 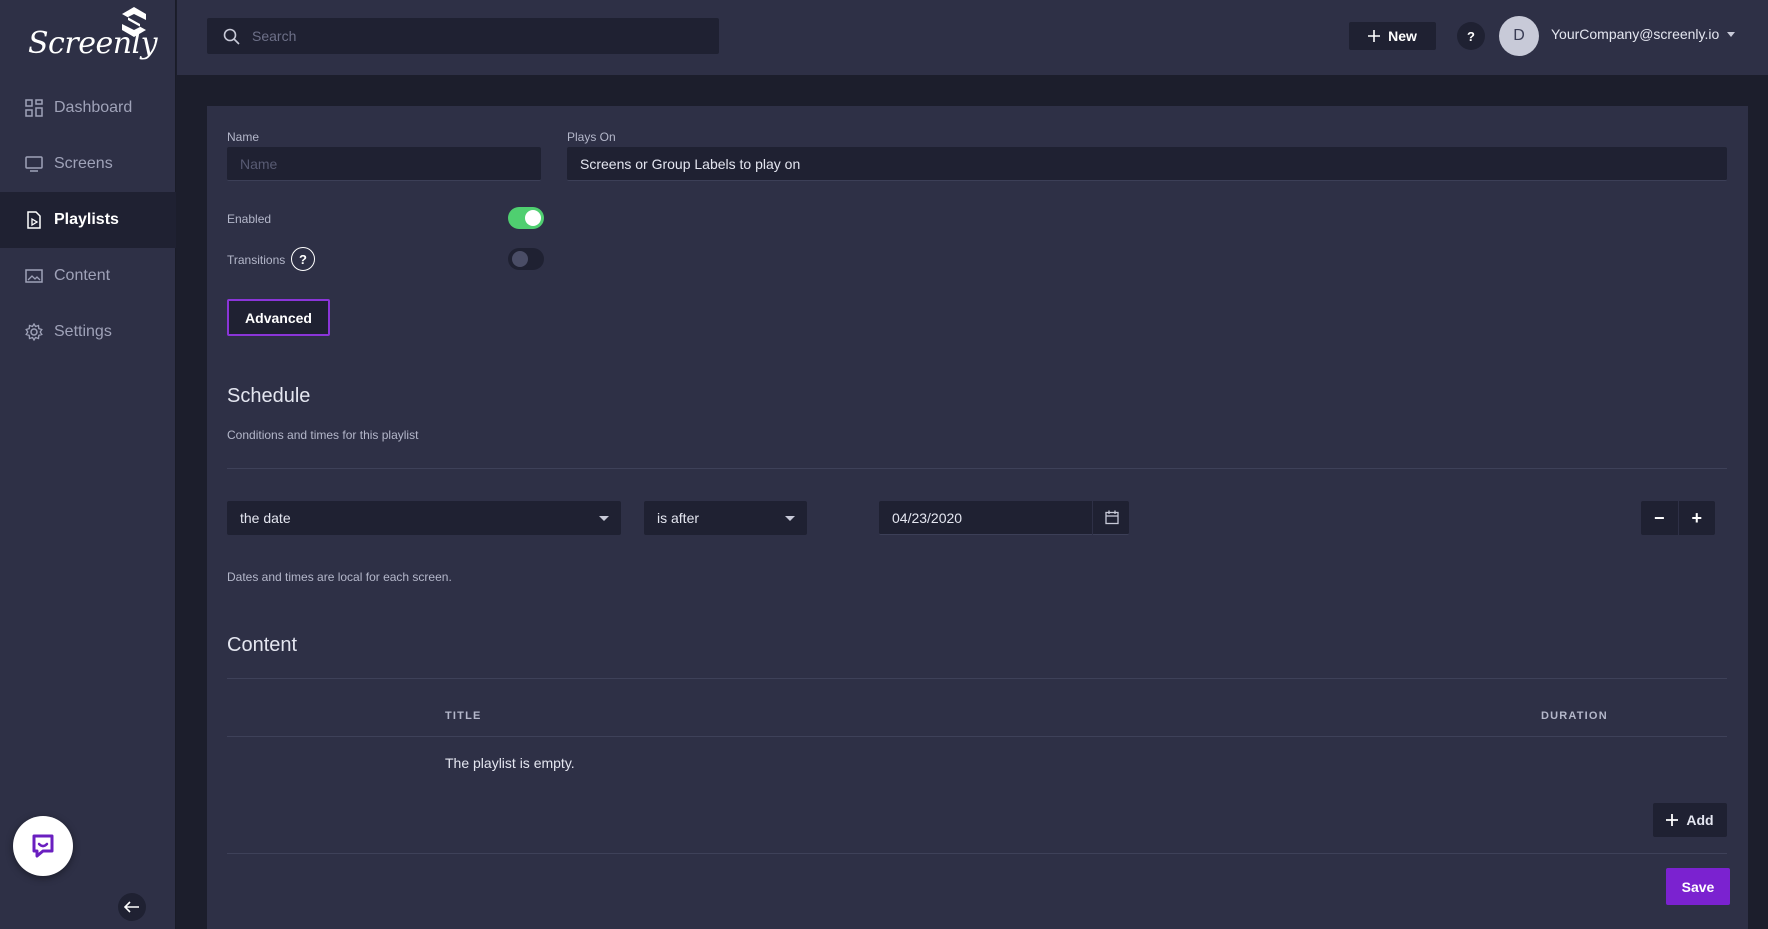 I want to click on date-value: 04/23/2020, so click(x=927, y=517).